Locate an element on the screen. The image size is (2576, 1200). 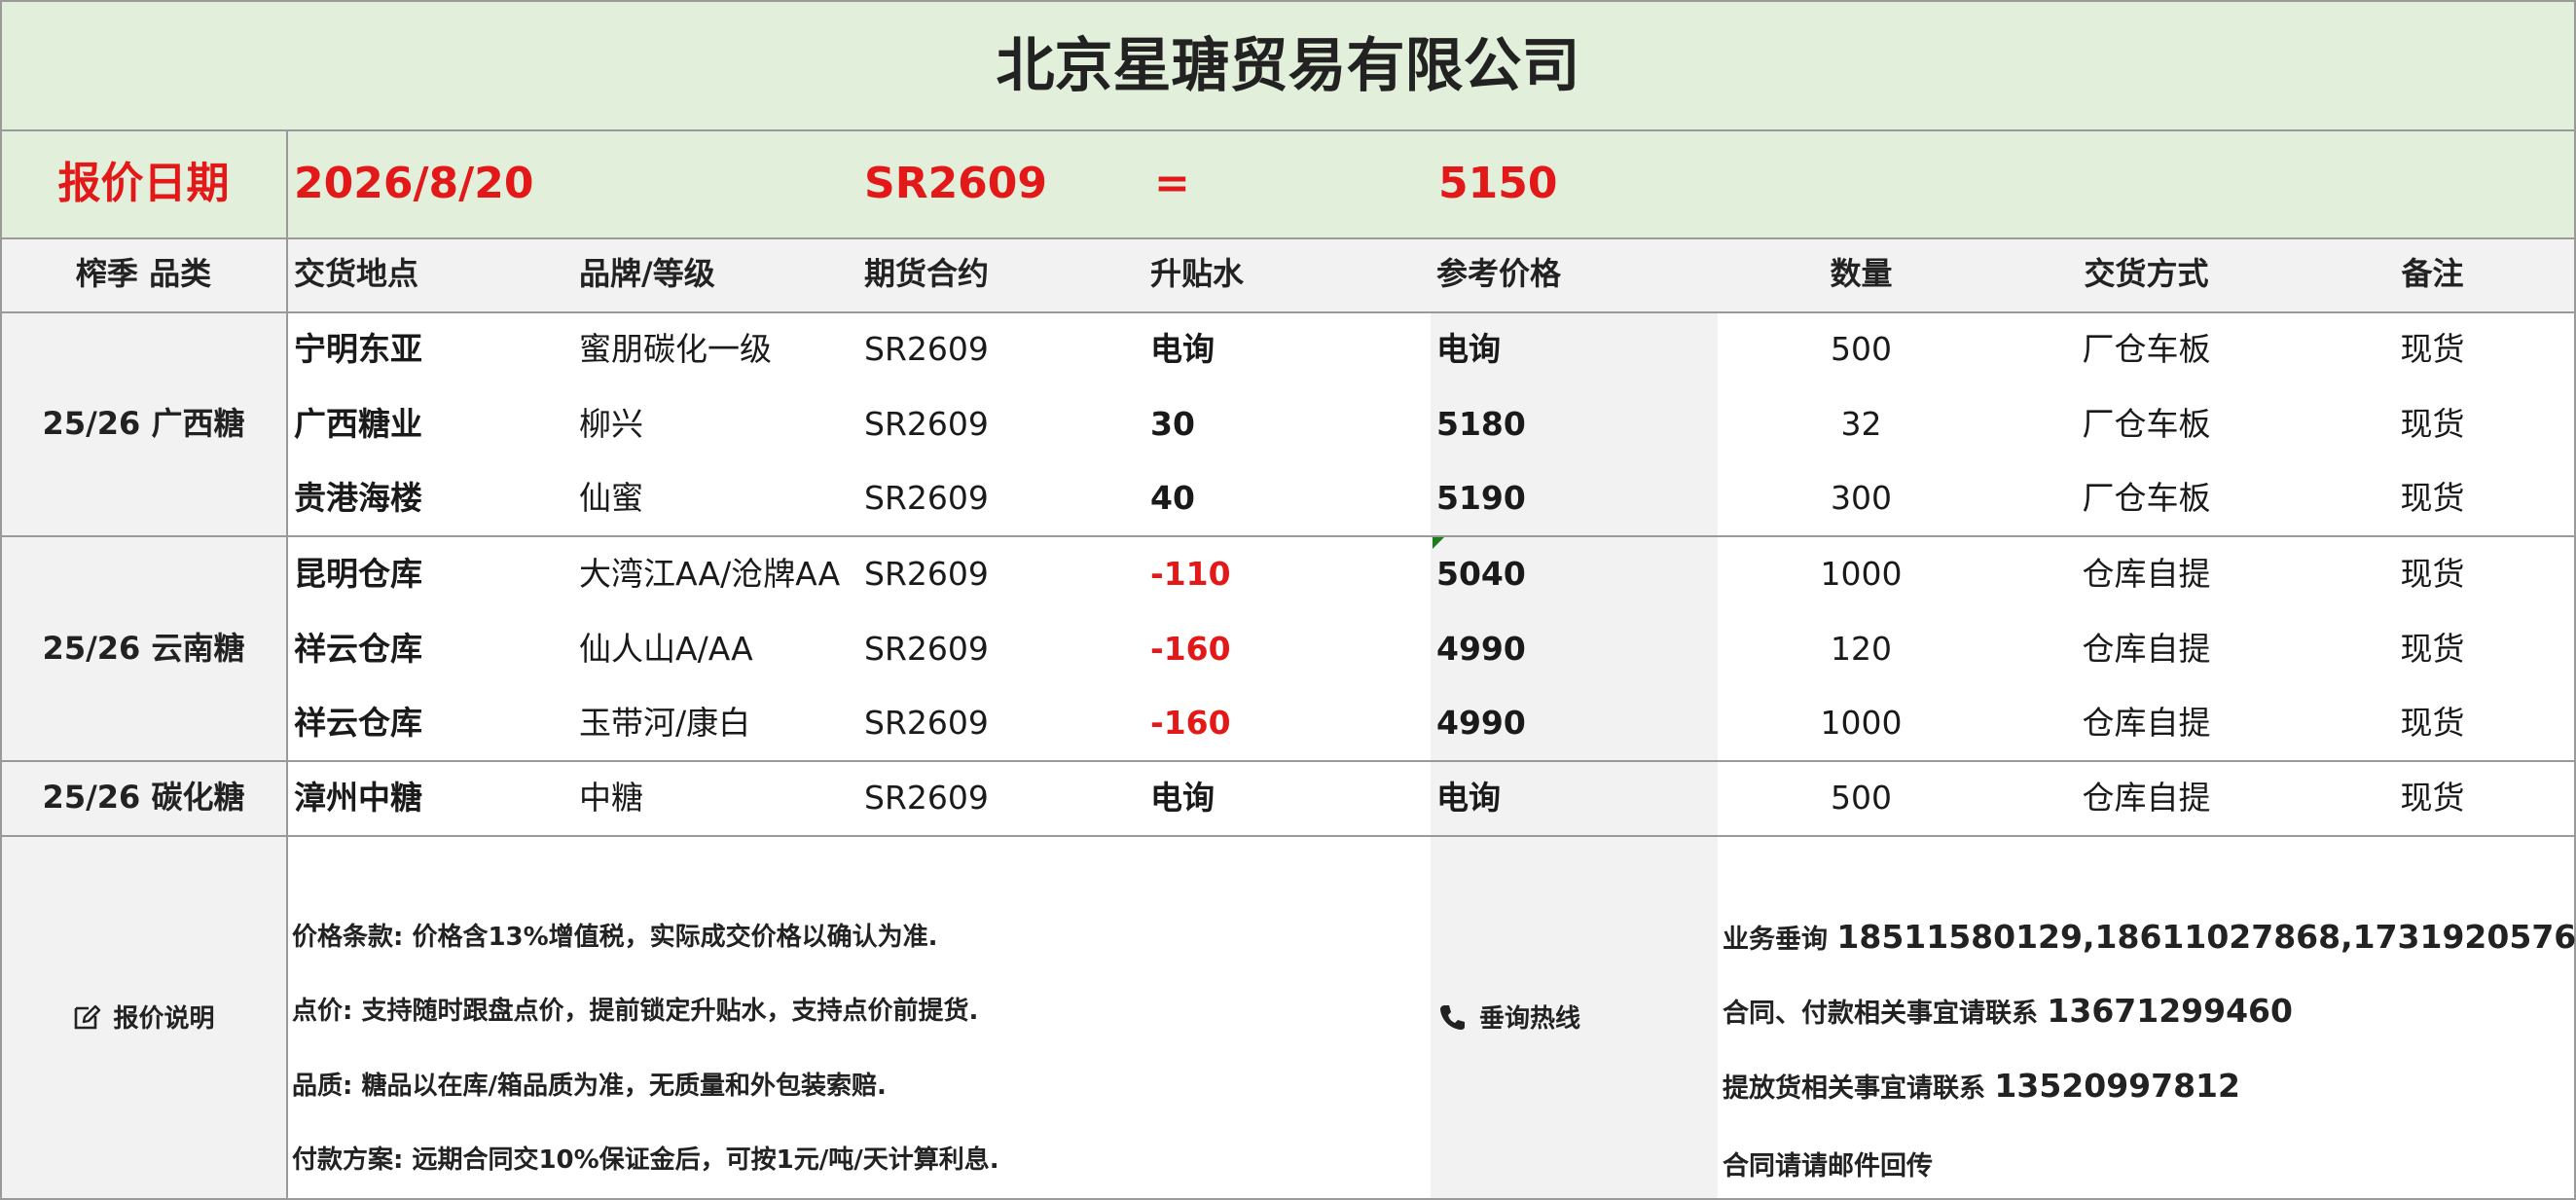
cell-ref-price: 5040 is located at coordinates (1481, 574).